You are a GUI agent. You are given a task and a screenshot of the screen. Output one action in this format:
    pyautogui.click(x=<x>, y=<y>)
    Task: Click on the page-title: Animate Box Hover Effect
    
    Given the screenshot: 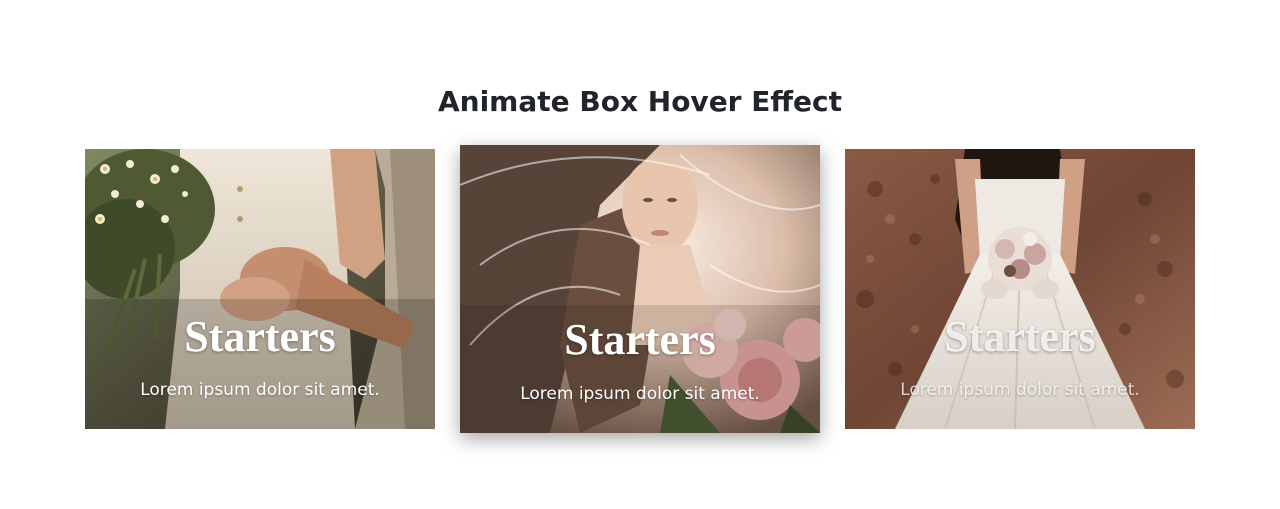 What is the action you would take?
    pyautogui.click(x=640, y=101)
    